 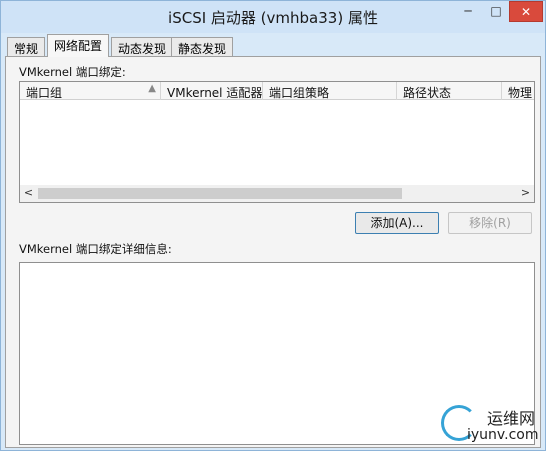 What do you see at coordinates (518, 91) in the screenshot?
I see `column-physical: 物理` at bounding box center [518, 91].